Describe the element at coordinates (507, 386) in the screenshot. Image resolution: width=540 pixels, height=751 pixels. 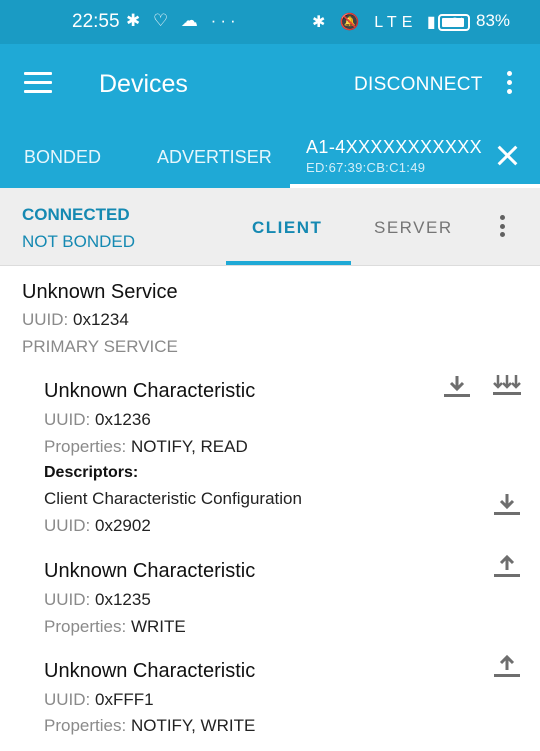
I see `notify-icon` at that location.